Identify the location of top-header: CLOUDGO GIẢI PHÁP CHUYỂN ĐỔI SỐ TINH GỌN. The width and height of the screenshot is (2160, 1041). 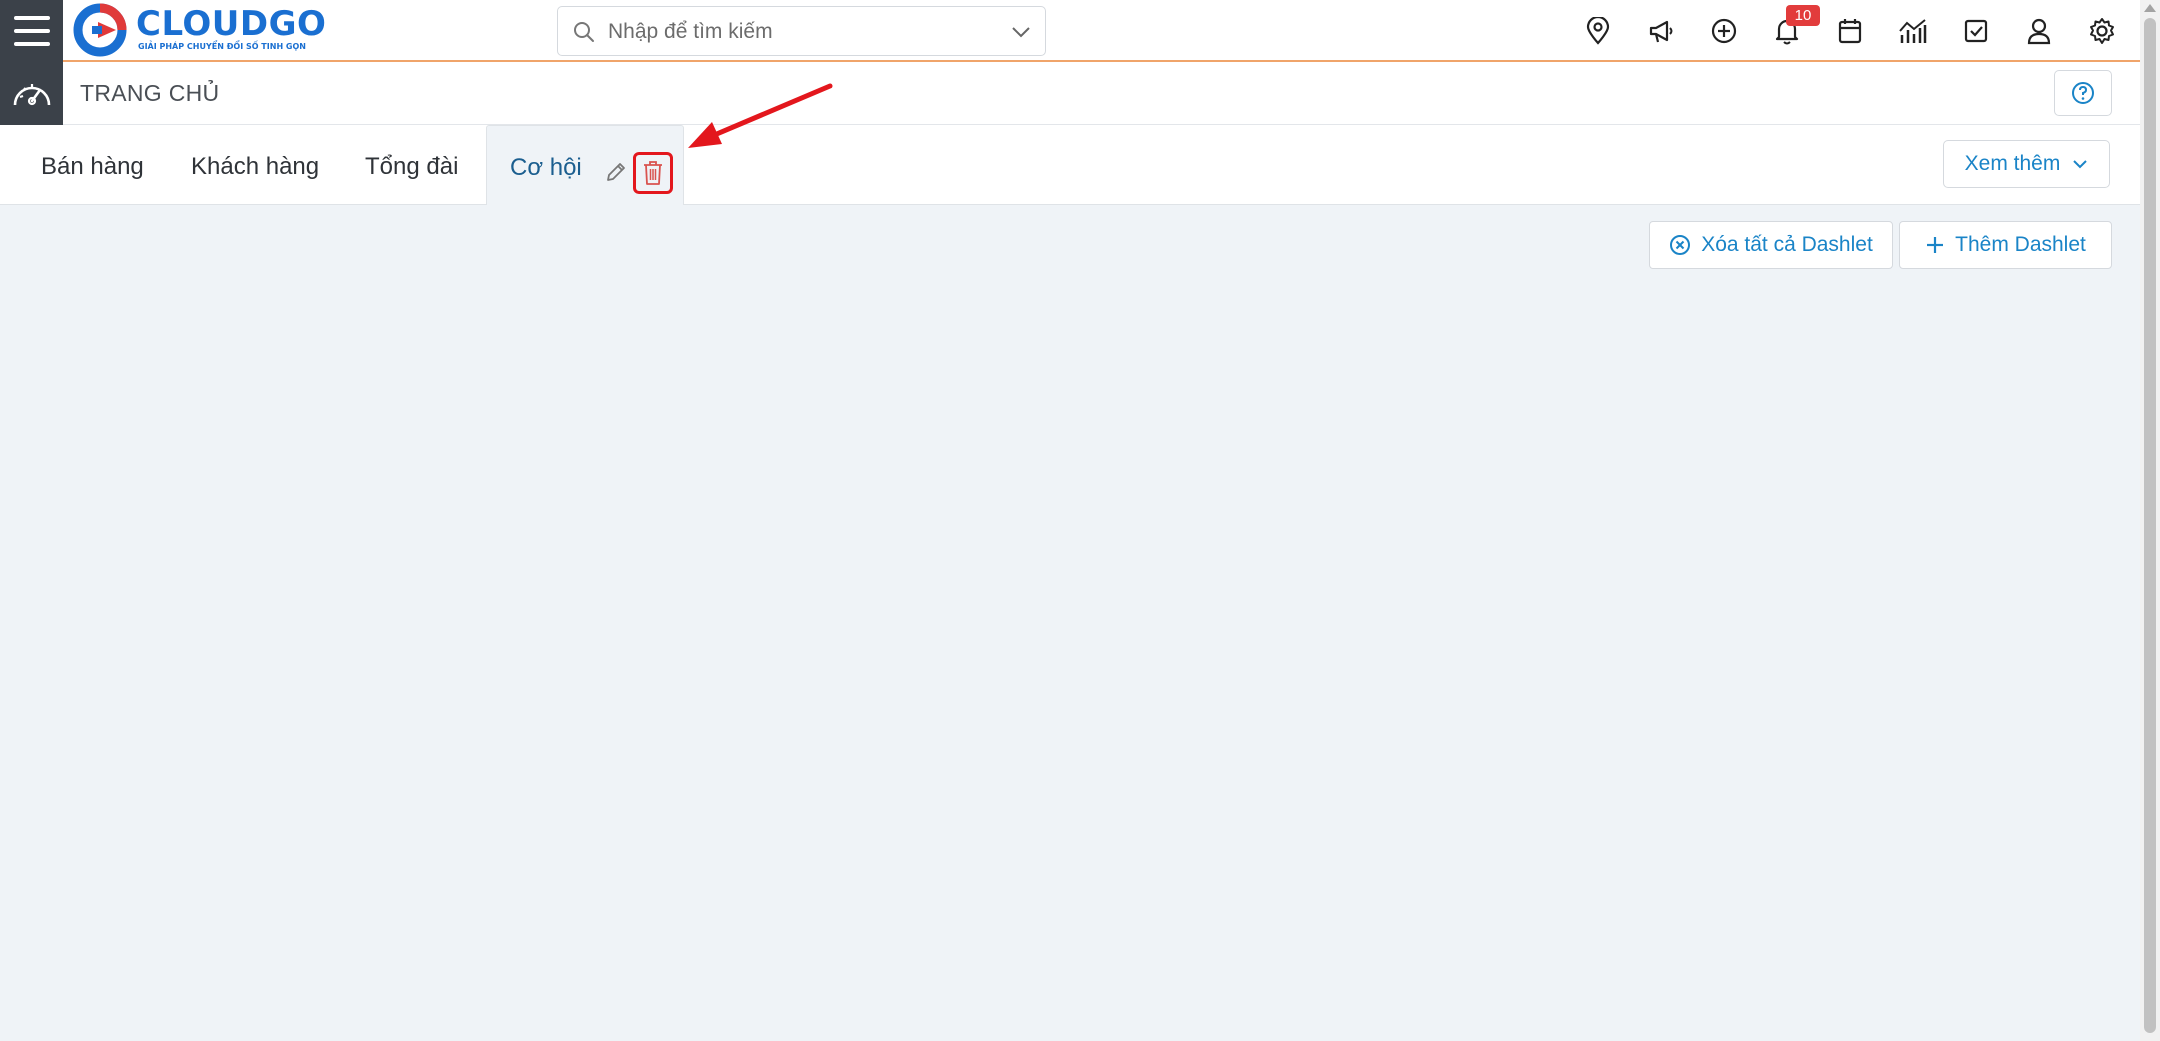
(1070, 31).